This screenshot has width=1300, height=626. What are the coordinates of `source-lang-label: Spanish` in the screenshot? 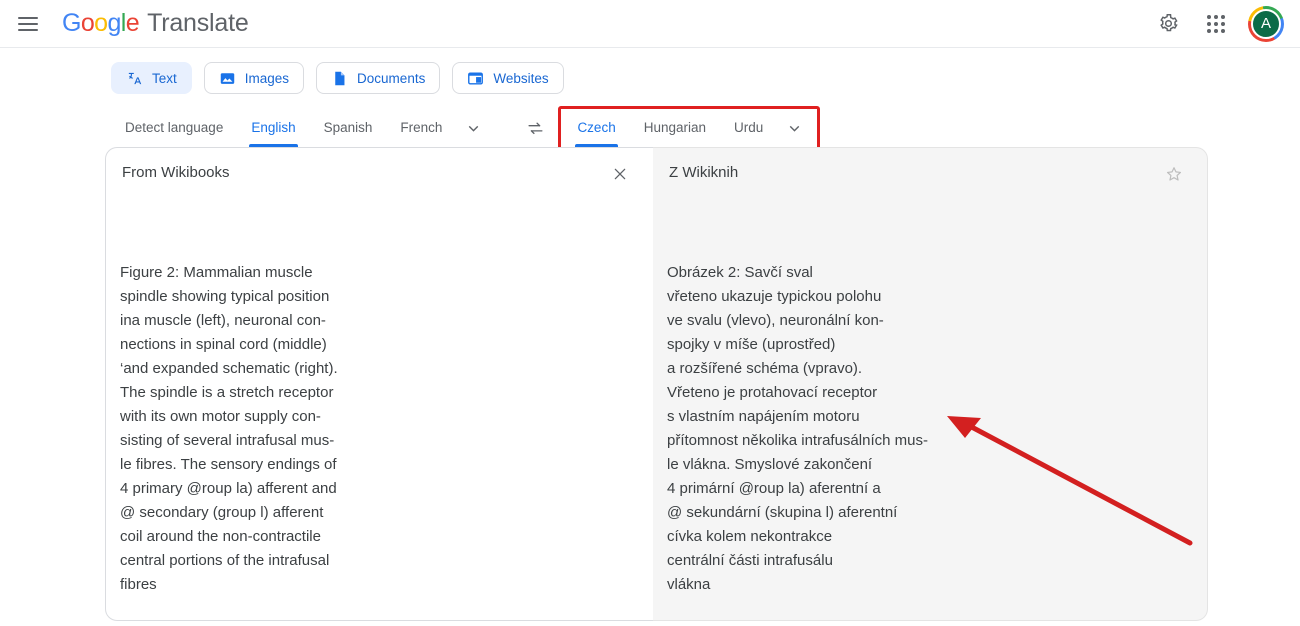 It's located at (348, 127).